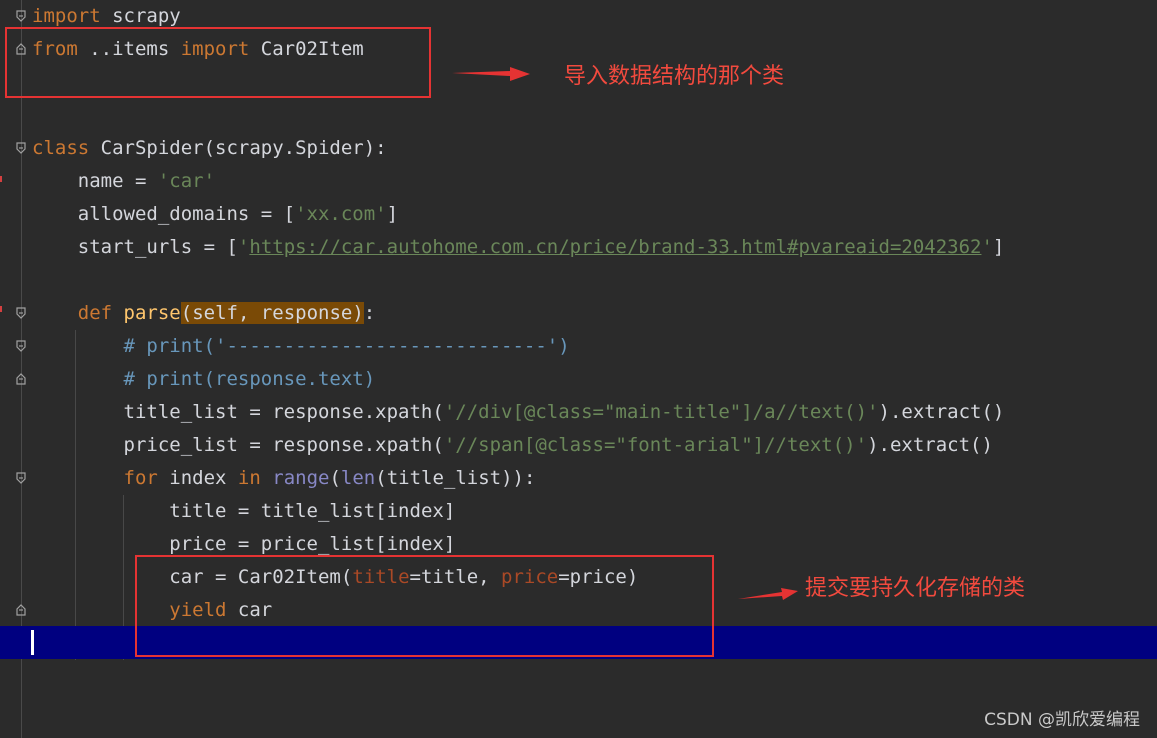 The image size is (1157, 738). I want to click on import-highlight-box, so click(218, 62).